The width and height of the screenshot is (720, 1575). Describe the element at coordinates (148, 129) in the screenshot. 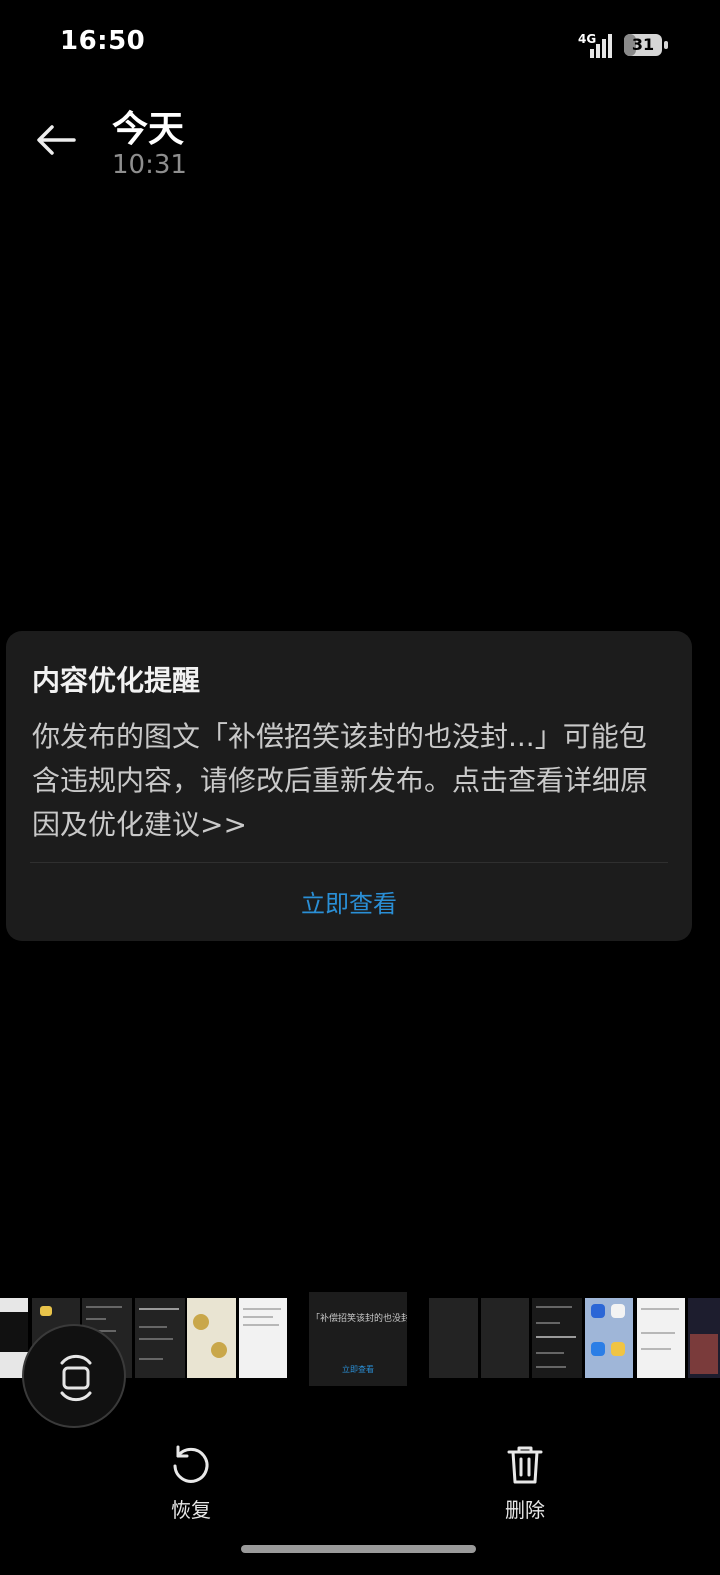

I see `page-title: 今天` at that location.